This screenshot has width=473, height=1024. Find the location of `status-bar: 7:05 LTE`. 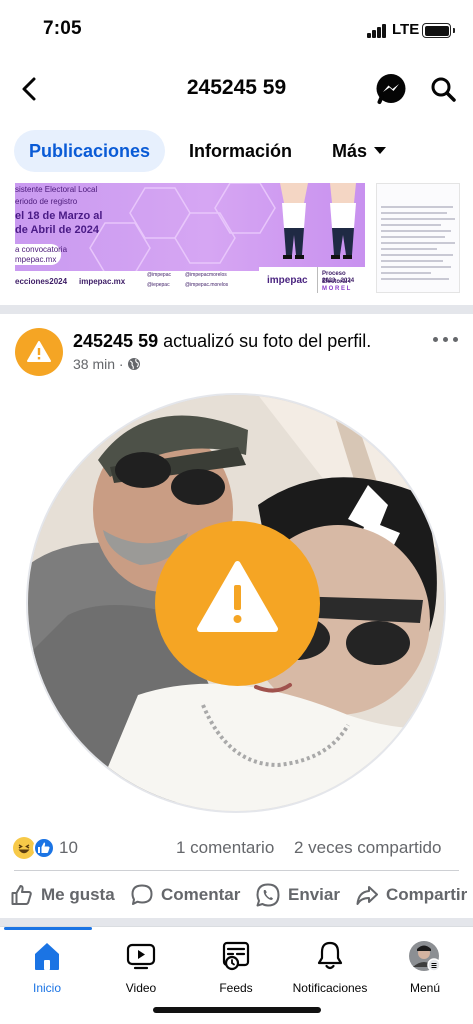

status-bar: 7:05 LTE is located at coordinates (236, 30).